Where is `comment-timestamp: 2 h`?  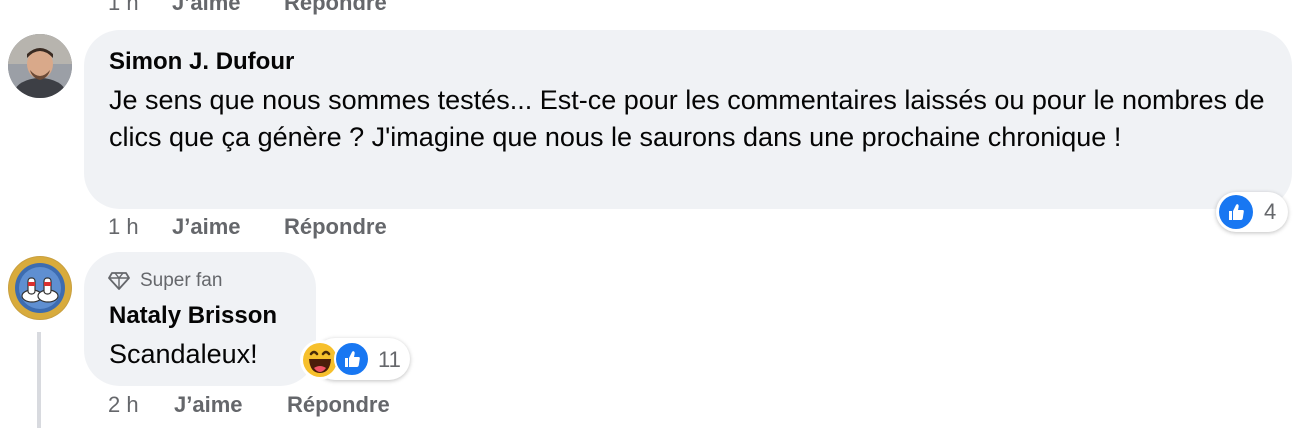
comment-timestamp: 2 h is located at coordinates (141, 405).